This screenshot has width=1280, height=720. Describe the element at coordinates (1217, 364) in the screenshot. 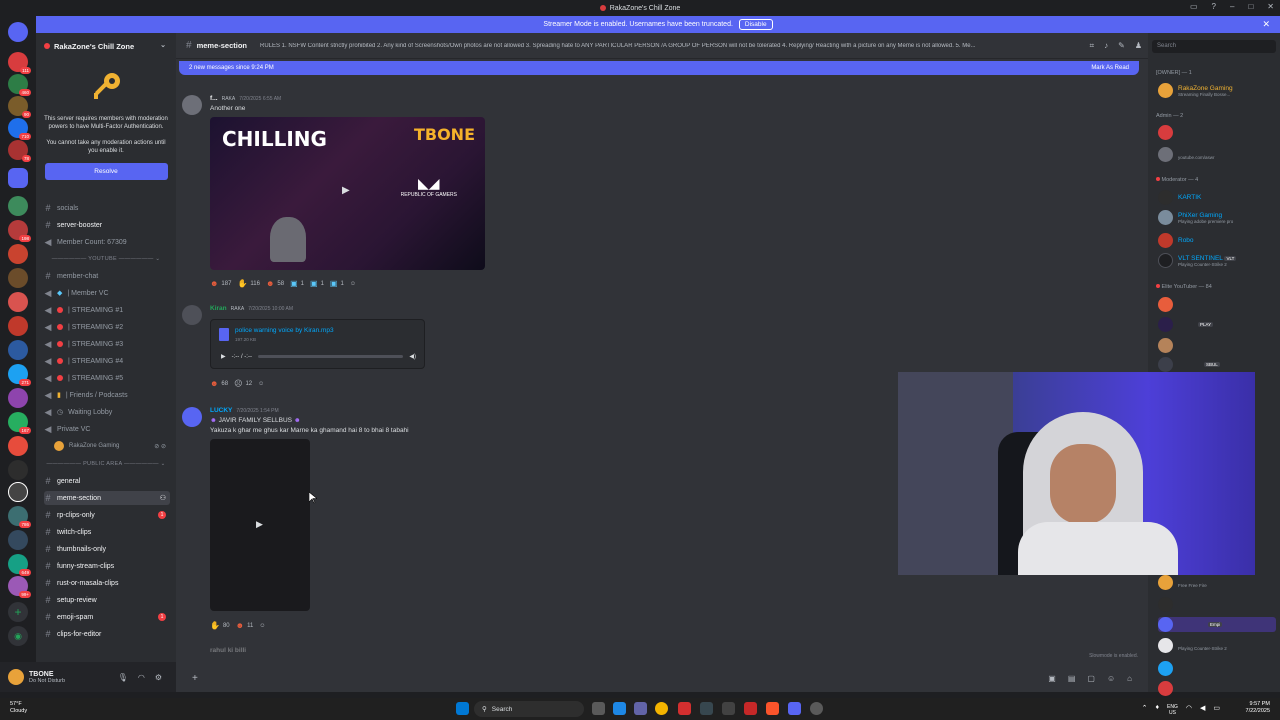

I see `member-item: SBUL` at that location.